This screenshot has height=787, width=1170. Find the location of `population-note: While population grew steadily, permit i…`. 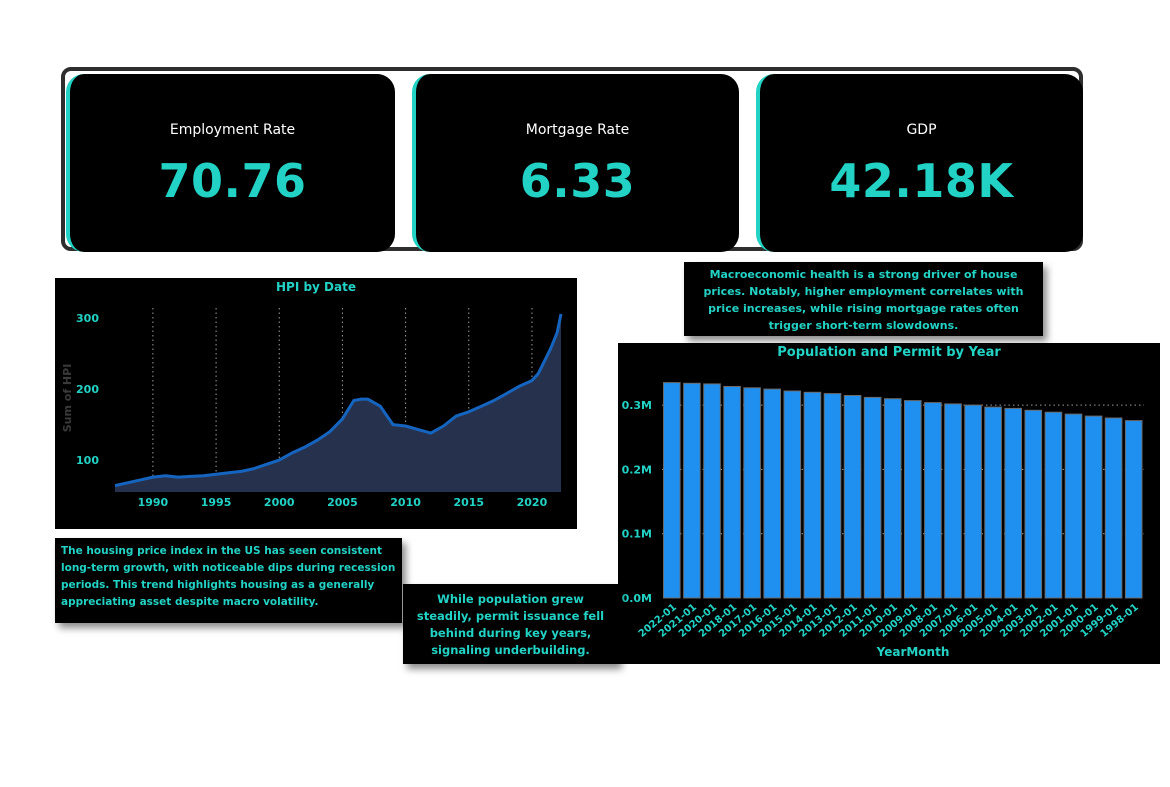

population-note: While population grew steadily, permit i… is located at coordinates (510, 624).